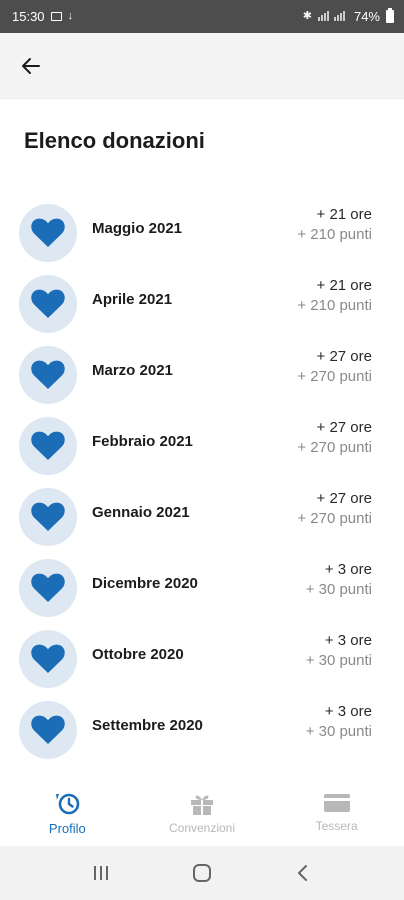 Image resolution: width=404 pixels, height=900 pixels. Describe the element at coordinates (390, 15) in the screenshot. I see `battery-icon` at that location.